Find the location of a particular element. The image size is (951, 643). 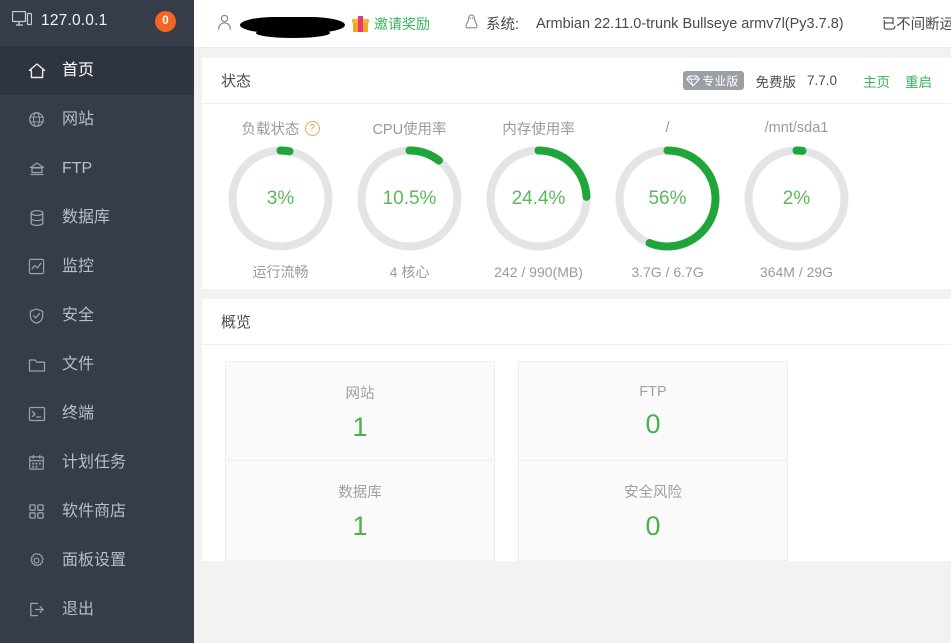

sidebar-item-app-store: 软件商店 is located at coordinates (97, 511).